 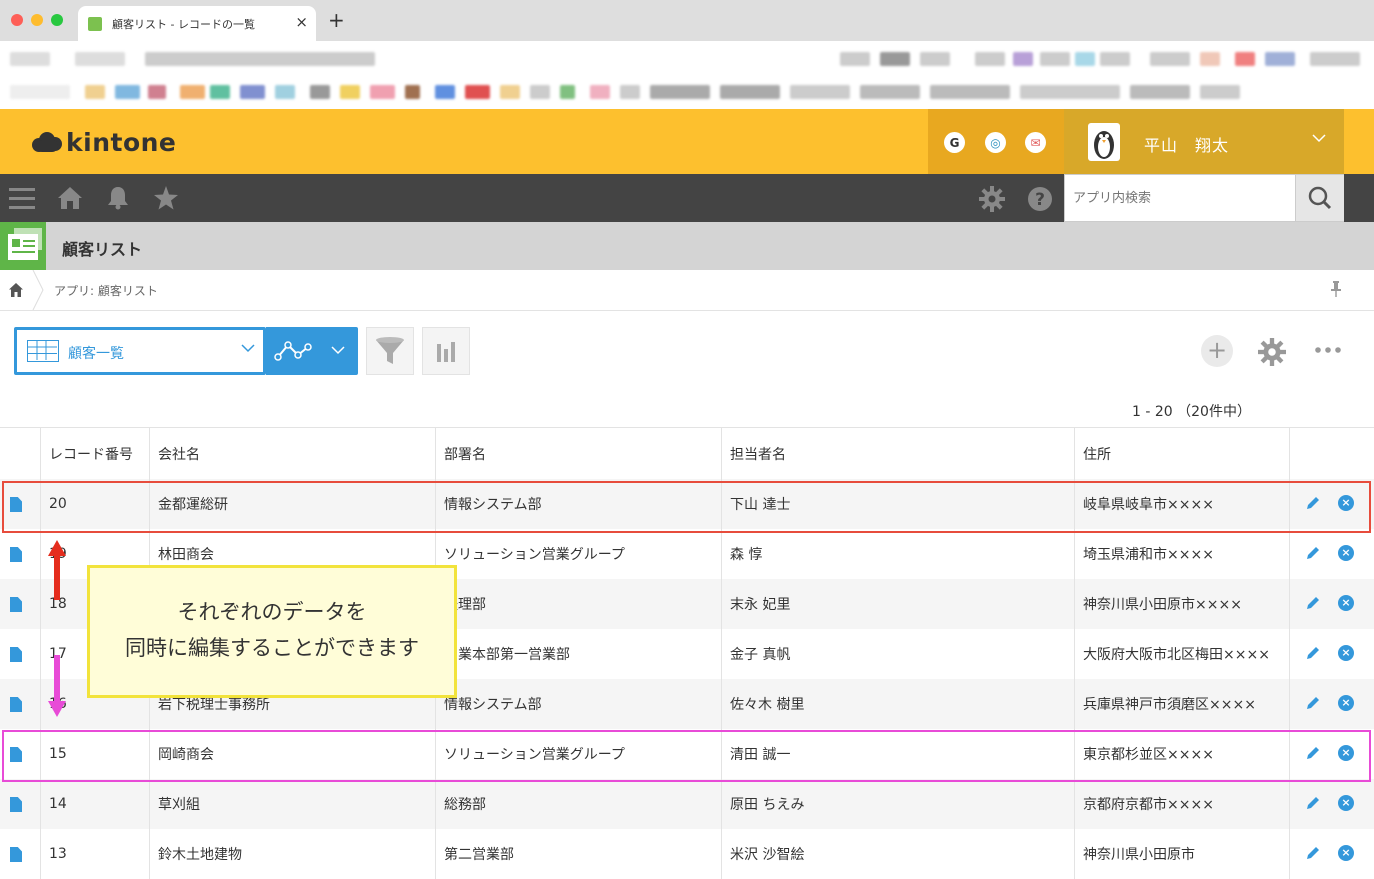 What do you see at coordinates (57, 20) in the screenshot?
I see `window-zoom-button` at bounding box center [57, 20].